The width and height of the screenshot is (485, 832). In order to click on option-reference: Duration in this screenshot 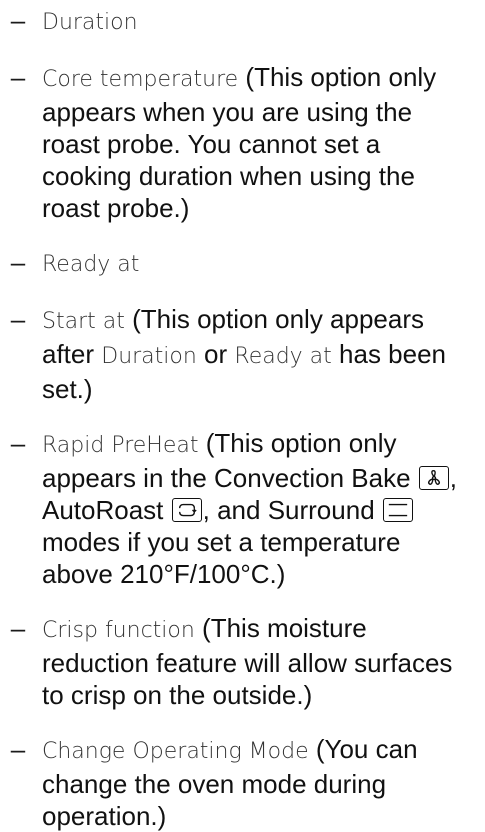, I will do `click(149, 356)`.